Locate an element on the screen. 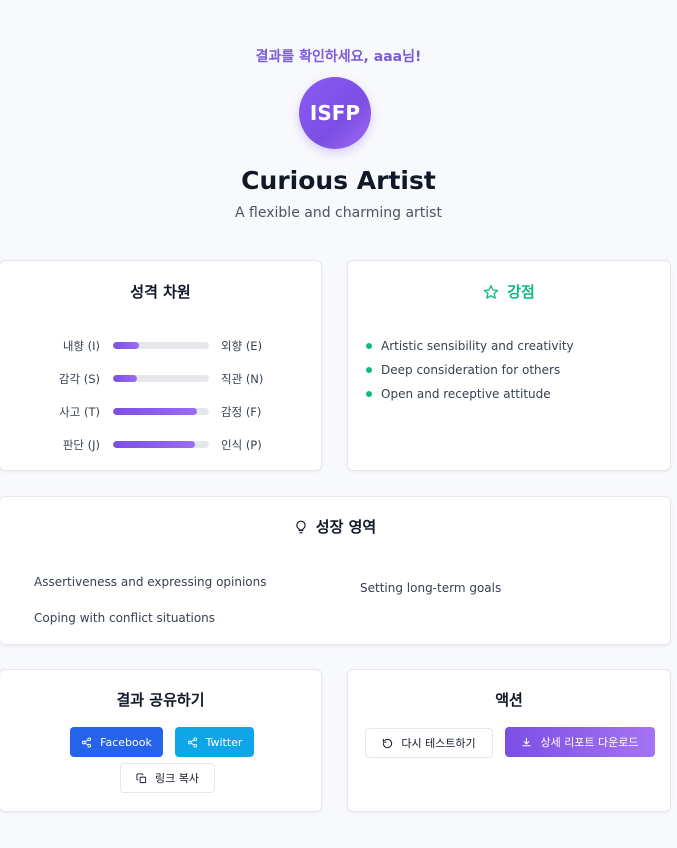  dimension-row: 감각 (S) 직관 (N) is located at coordinates (160, 379).